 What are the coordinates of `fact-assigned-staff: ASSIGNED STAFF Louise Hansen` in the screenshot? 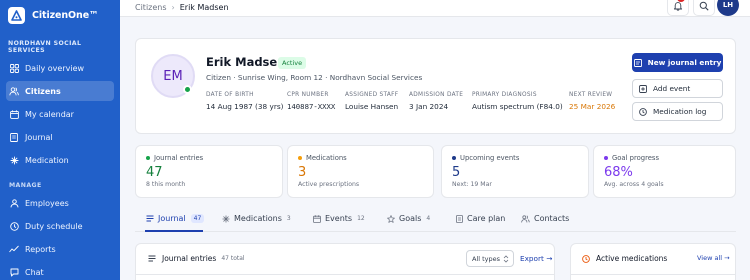 It's located at (371, 101).